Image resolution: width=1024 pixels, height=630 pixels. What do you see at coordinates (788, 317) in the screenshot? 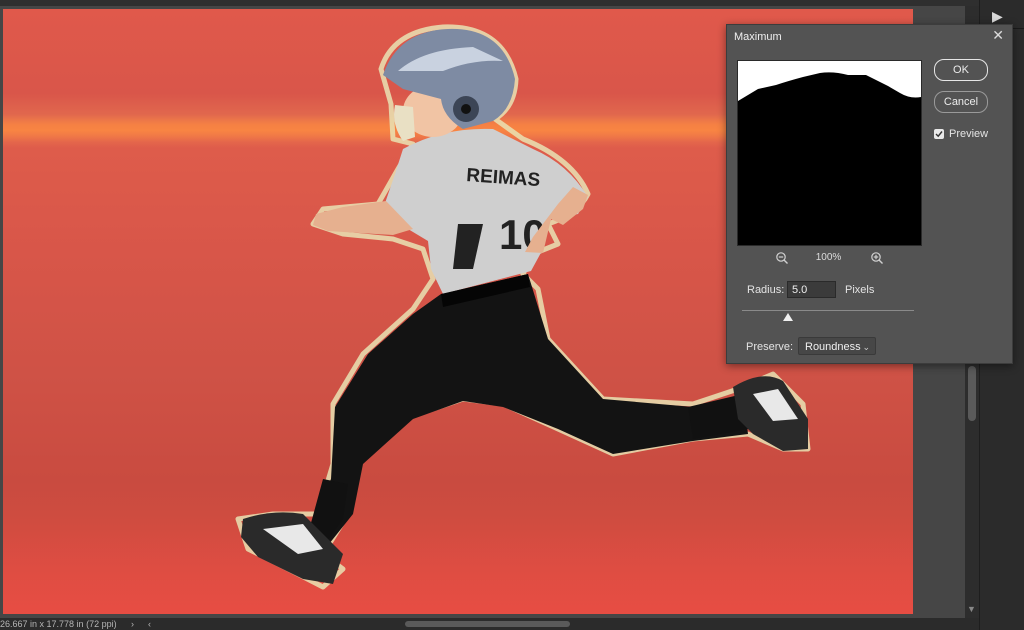
I see `radius-slider-thumb` at bounding box center [788, 317].